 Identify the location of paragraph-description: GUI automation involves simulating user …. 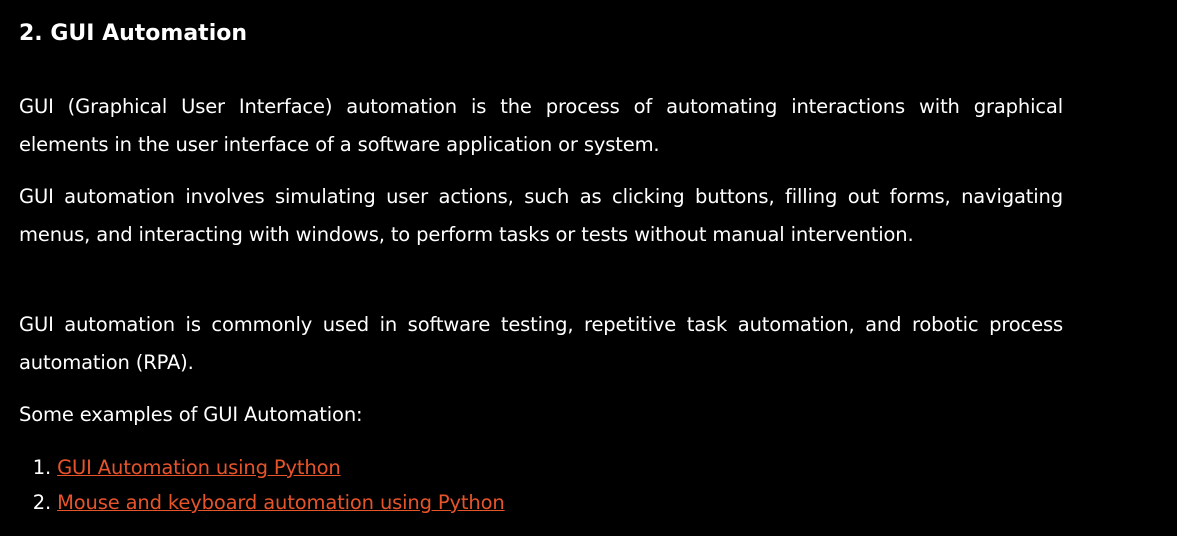
(541, 215).